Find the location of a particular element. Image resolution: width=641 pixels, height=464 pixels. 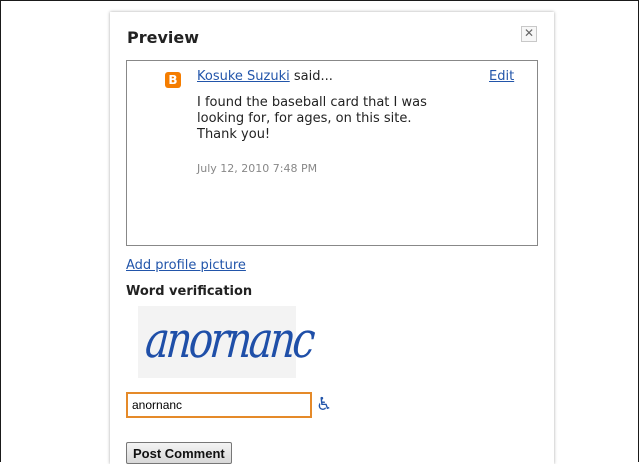

panel-title: Preview is located at coordinates (163, 37).